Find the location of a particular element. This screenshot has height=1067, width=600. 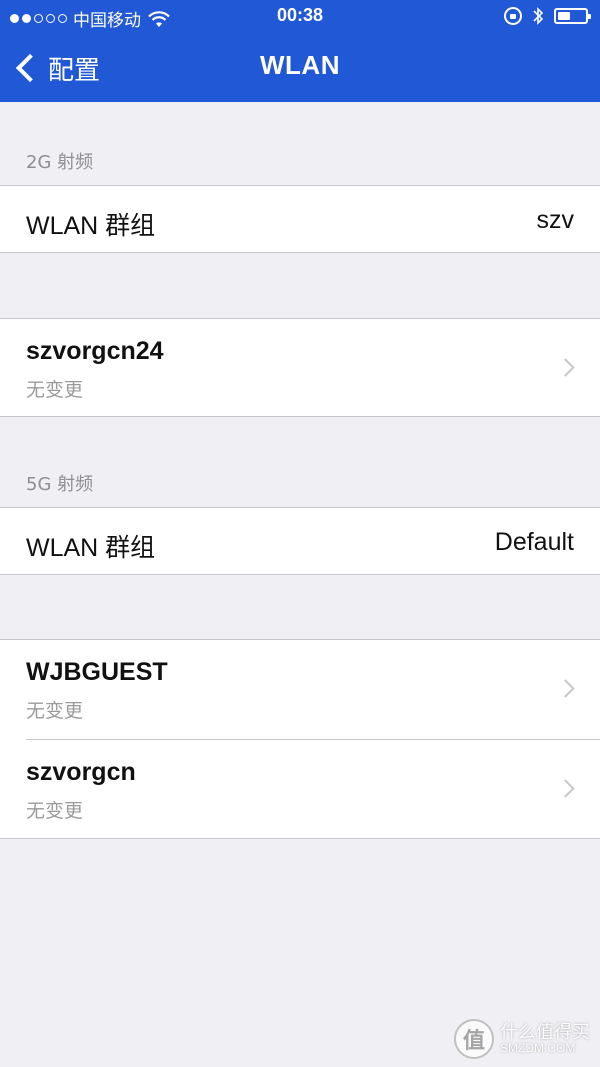

top-bar: 中国移动 00:38 配置 WLAN is located at coordinates (300, 51).